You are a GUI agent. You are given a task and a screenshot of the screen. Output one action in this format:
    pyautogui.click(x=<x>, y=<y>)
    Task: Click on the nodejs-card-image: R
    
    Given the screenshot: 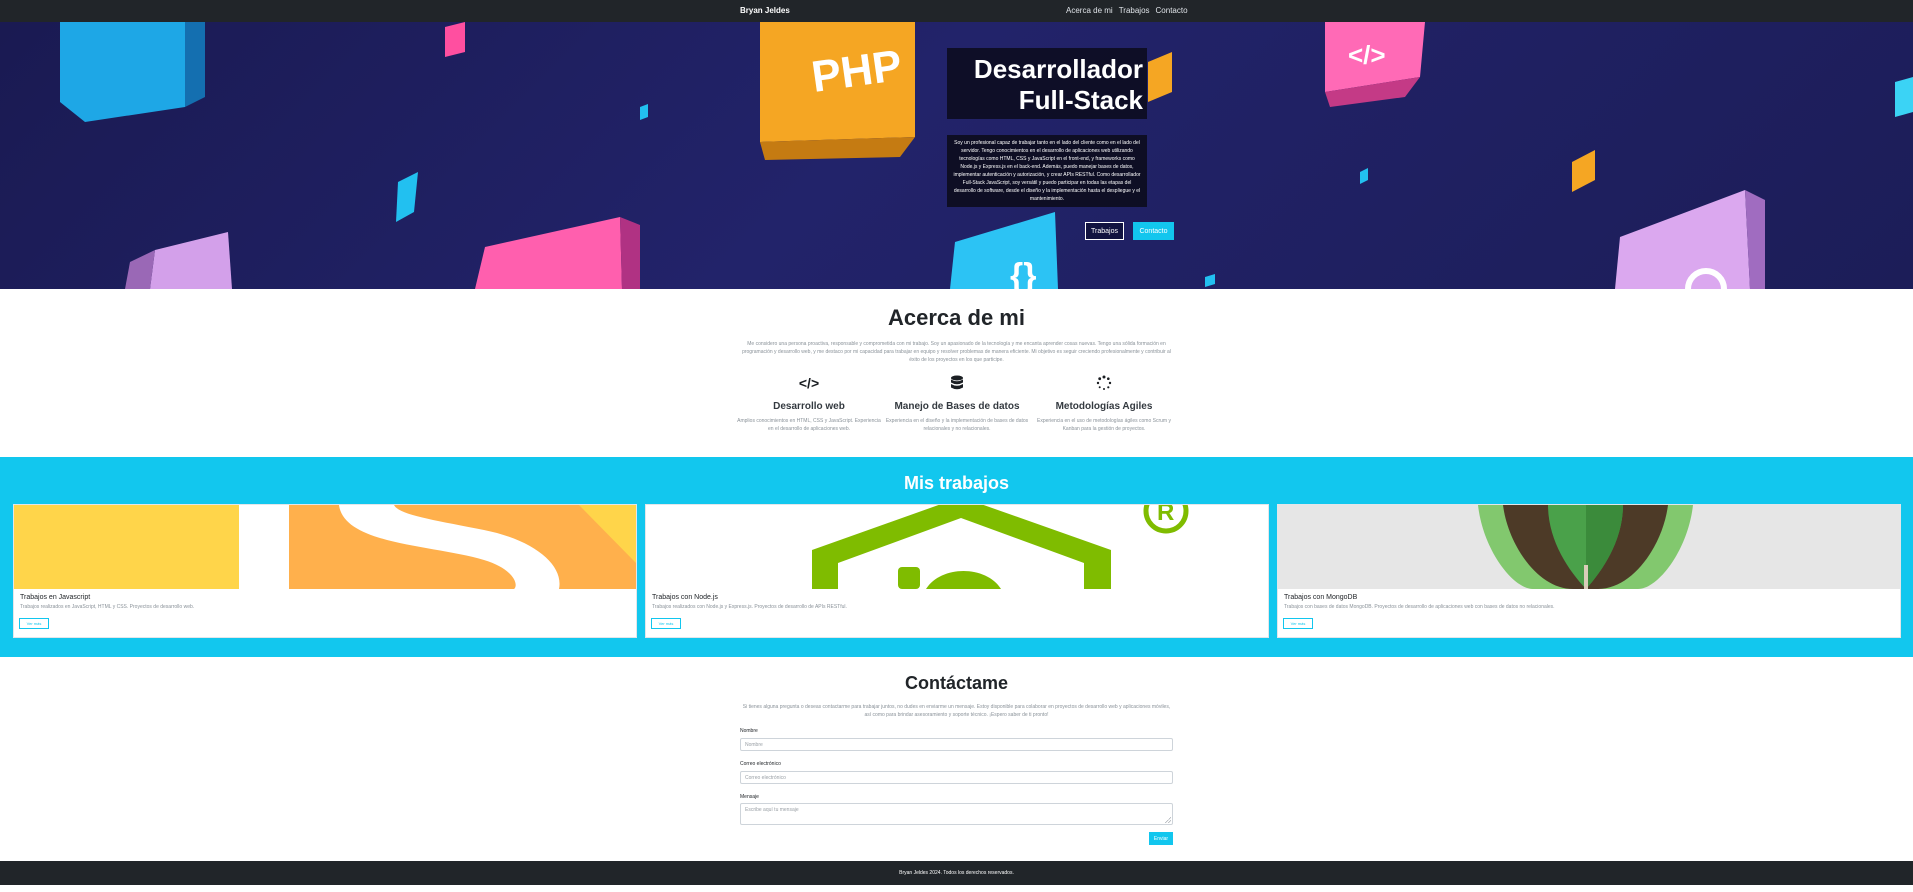 What is the action you would take?
    pyautogui.click(x=957, y=547)
    